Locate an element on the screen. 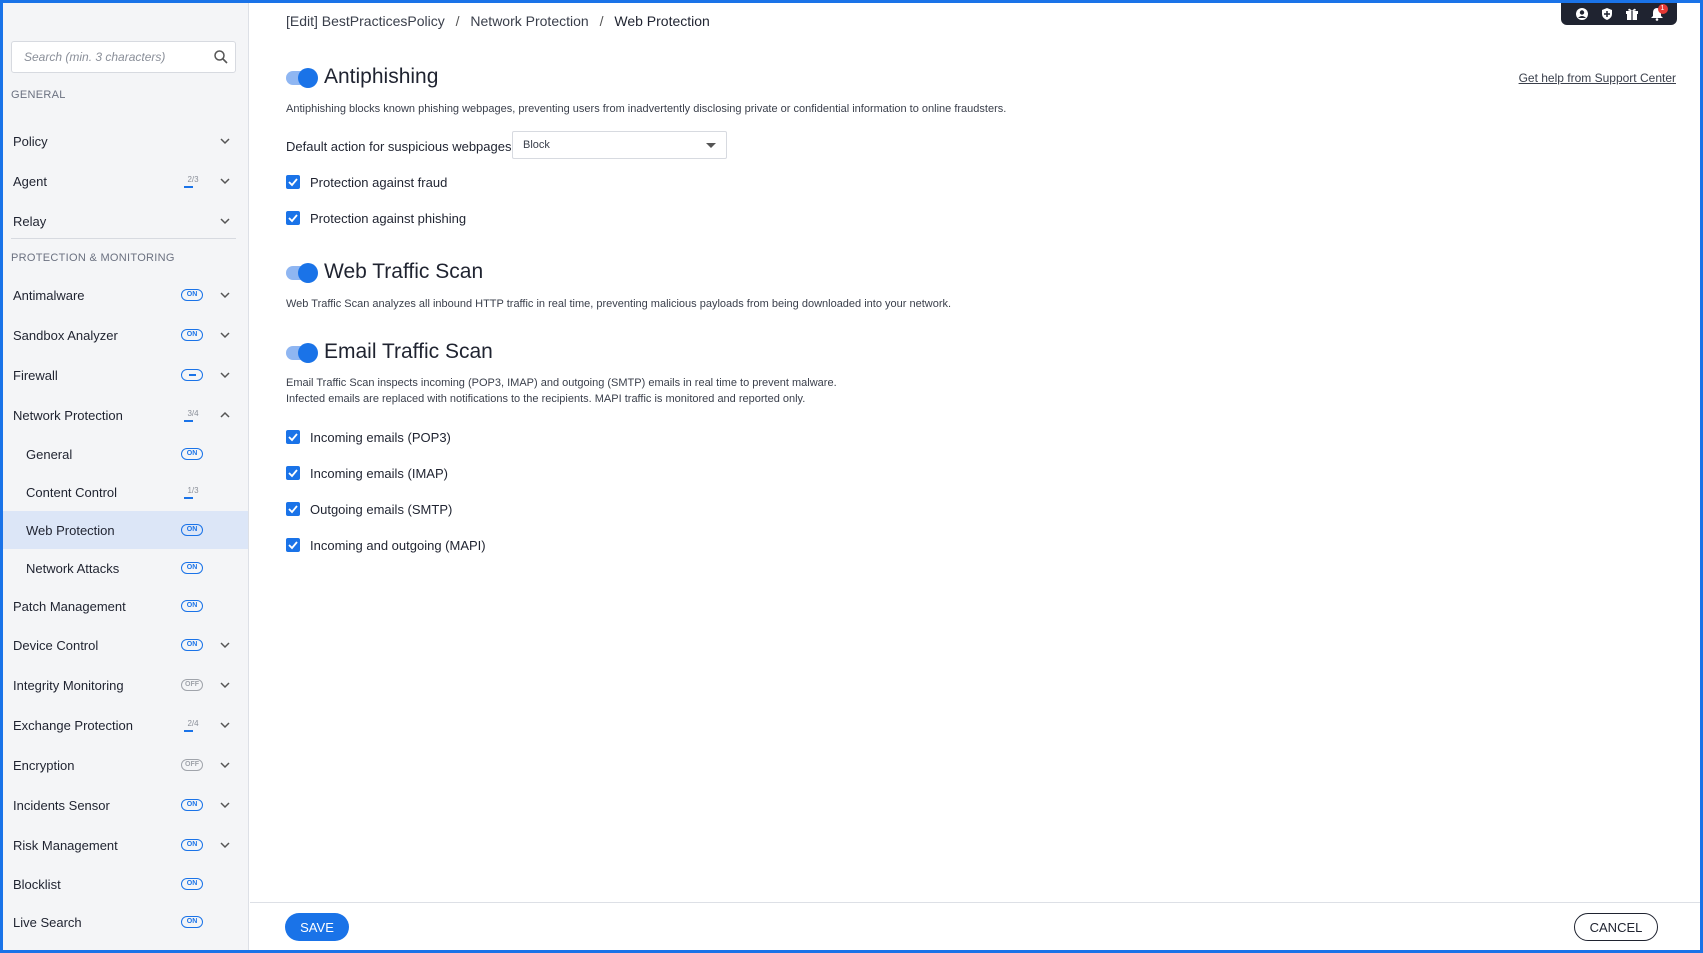  search-box is located at coordinates (123, 57).